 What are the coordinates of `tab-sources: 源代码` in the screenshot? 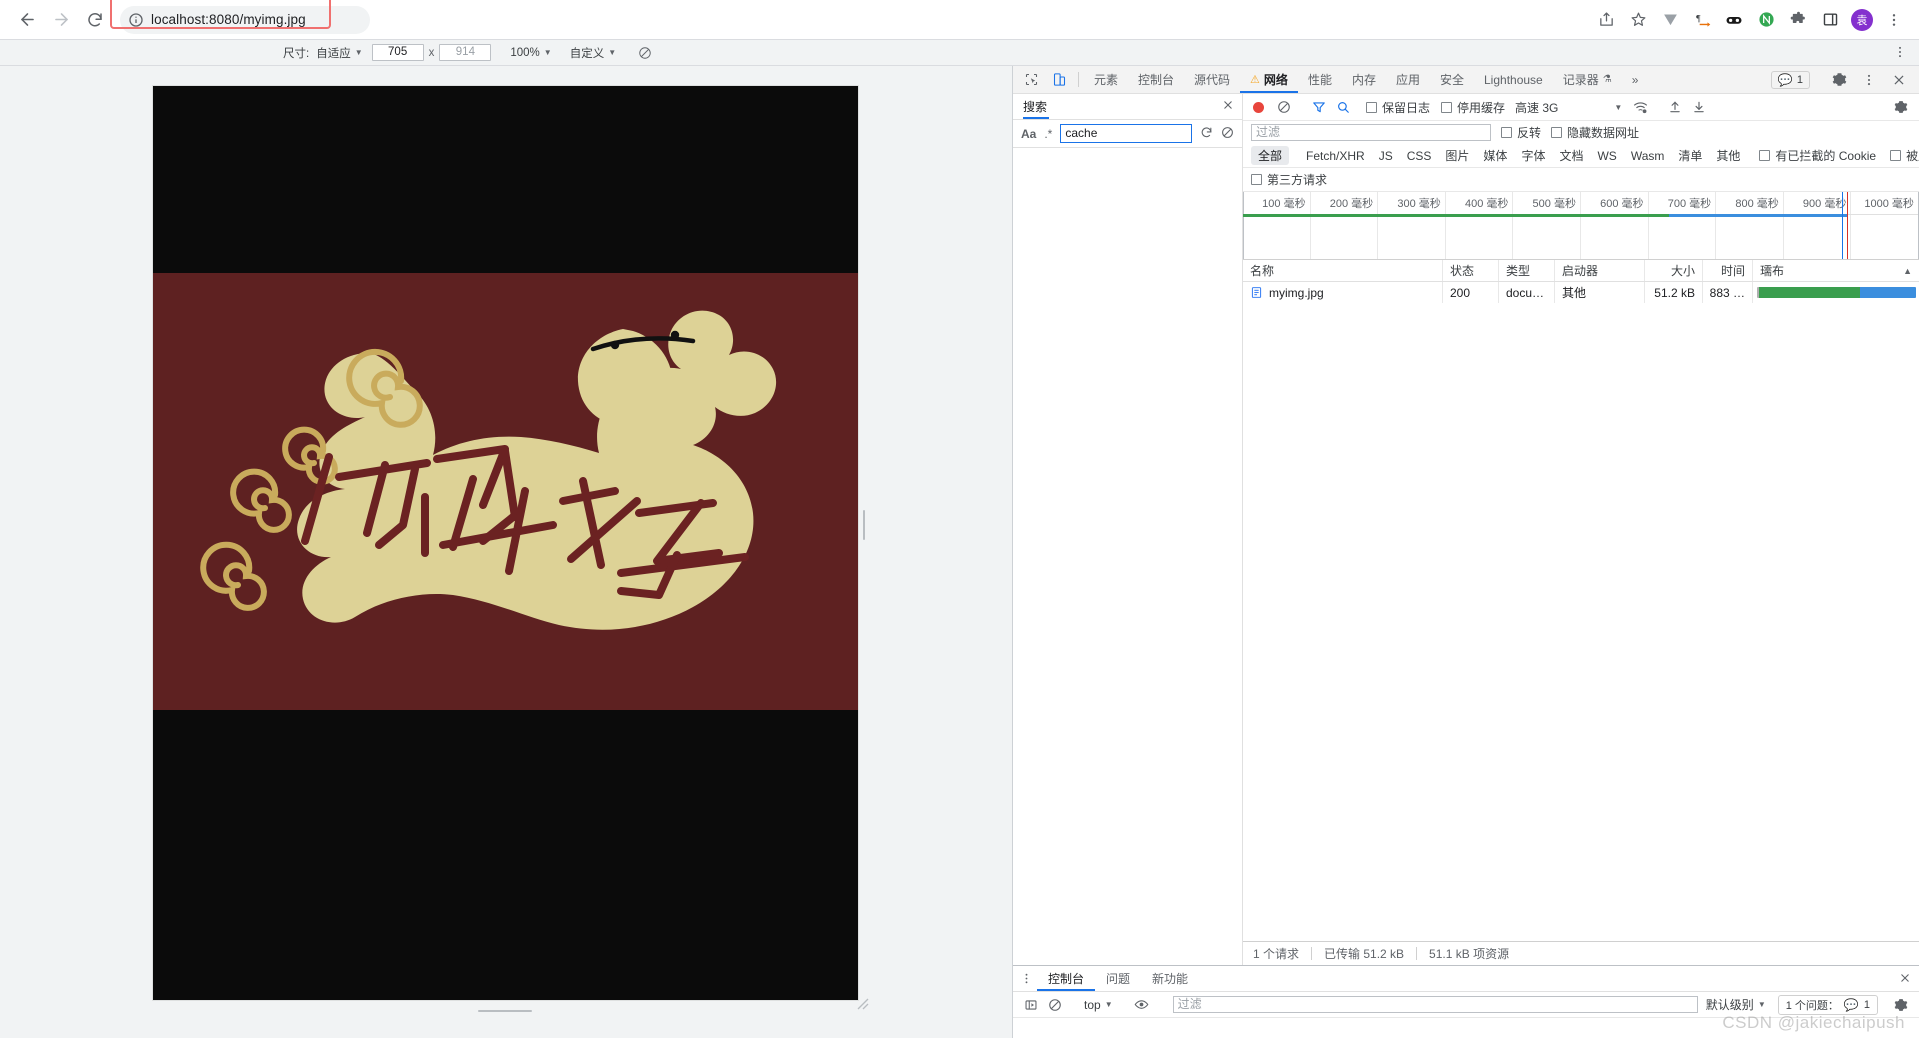 It's located at (1212, 79).